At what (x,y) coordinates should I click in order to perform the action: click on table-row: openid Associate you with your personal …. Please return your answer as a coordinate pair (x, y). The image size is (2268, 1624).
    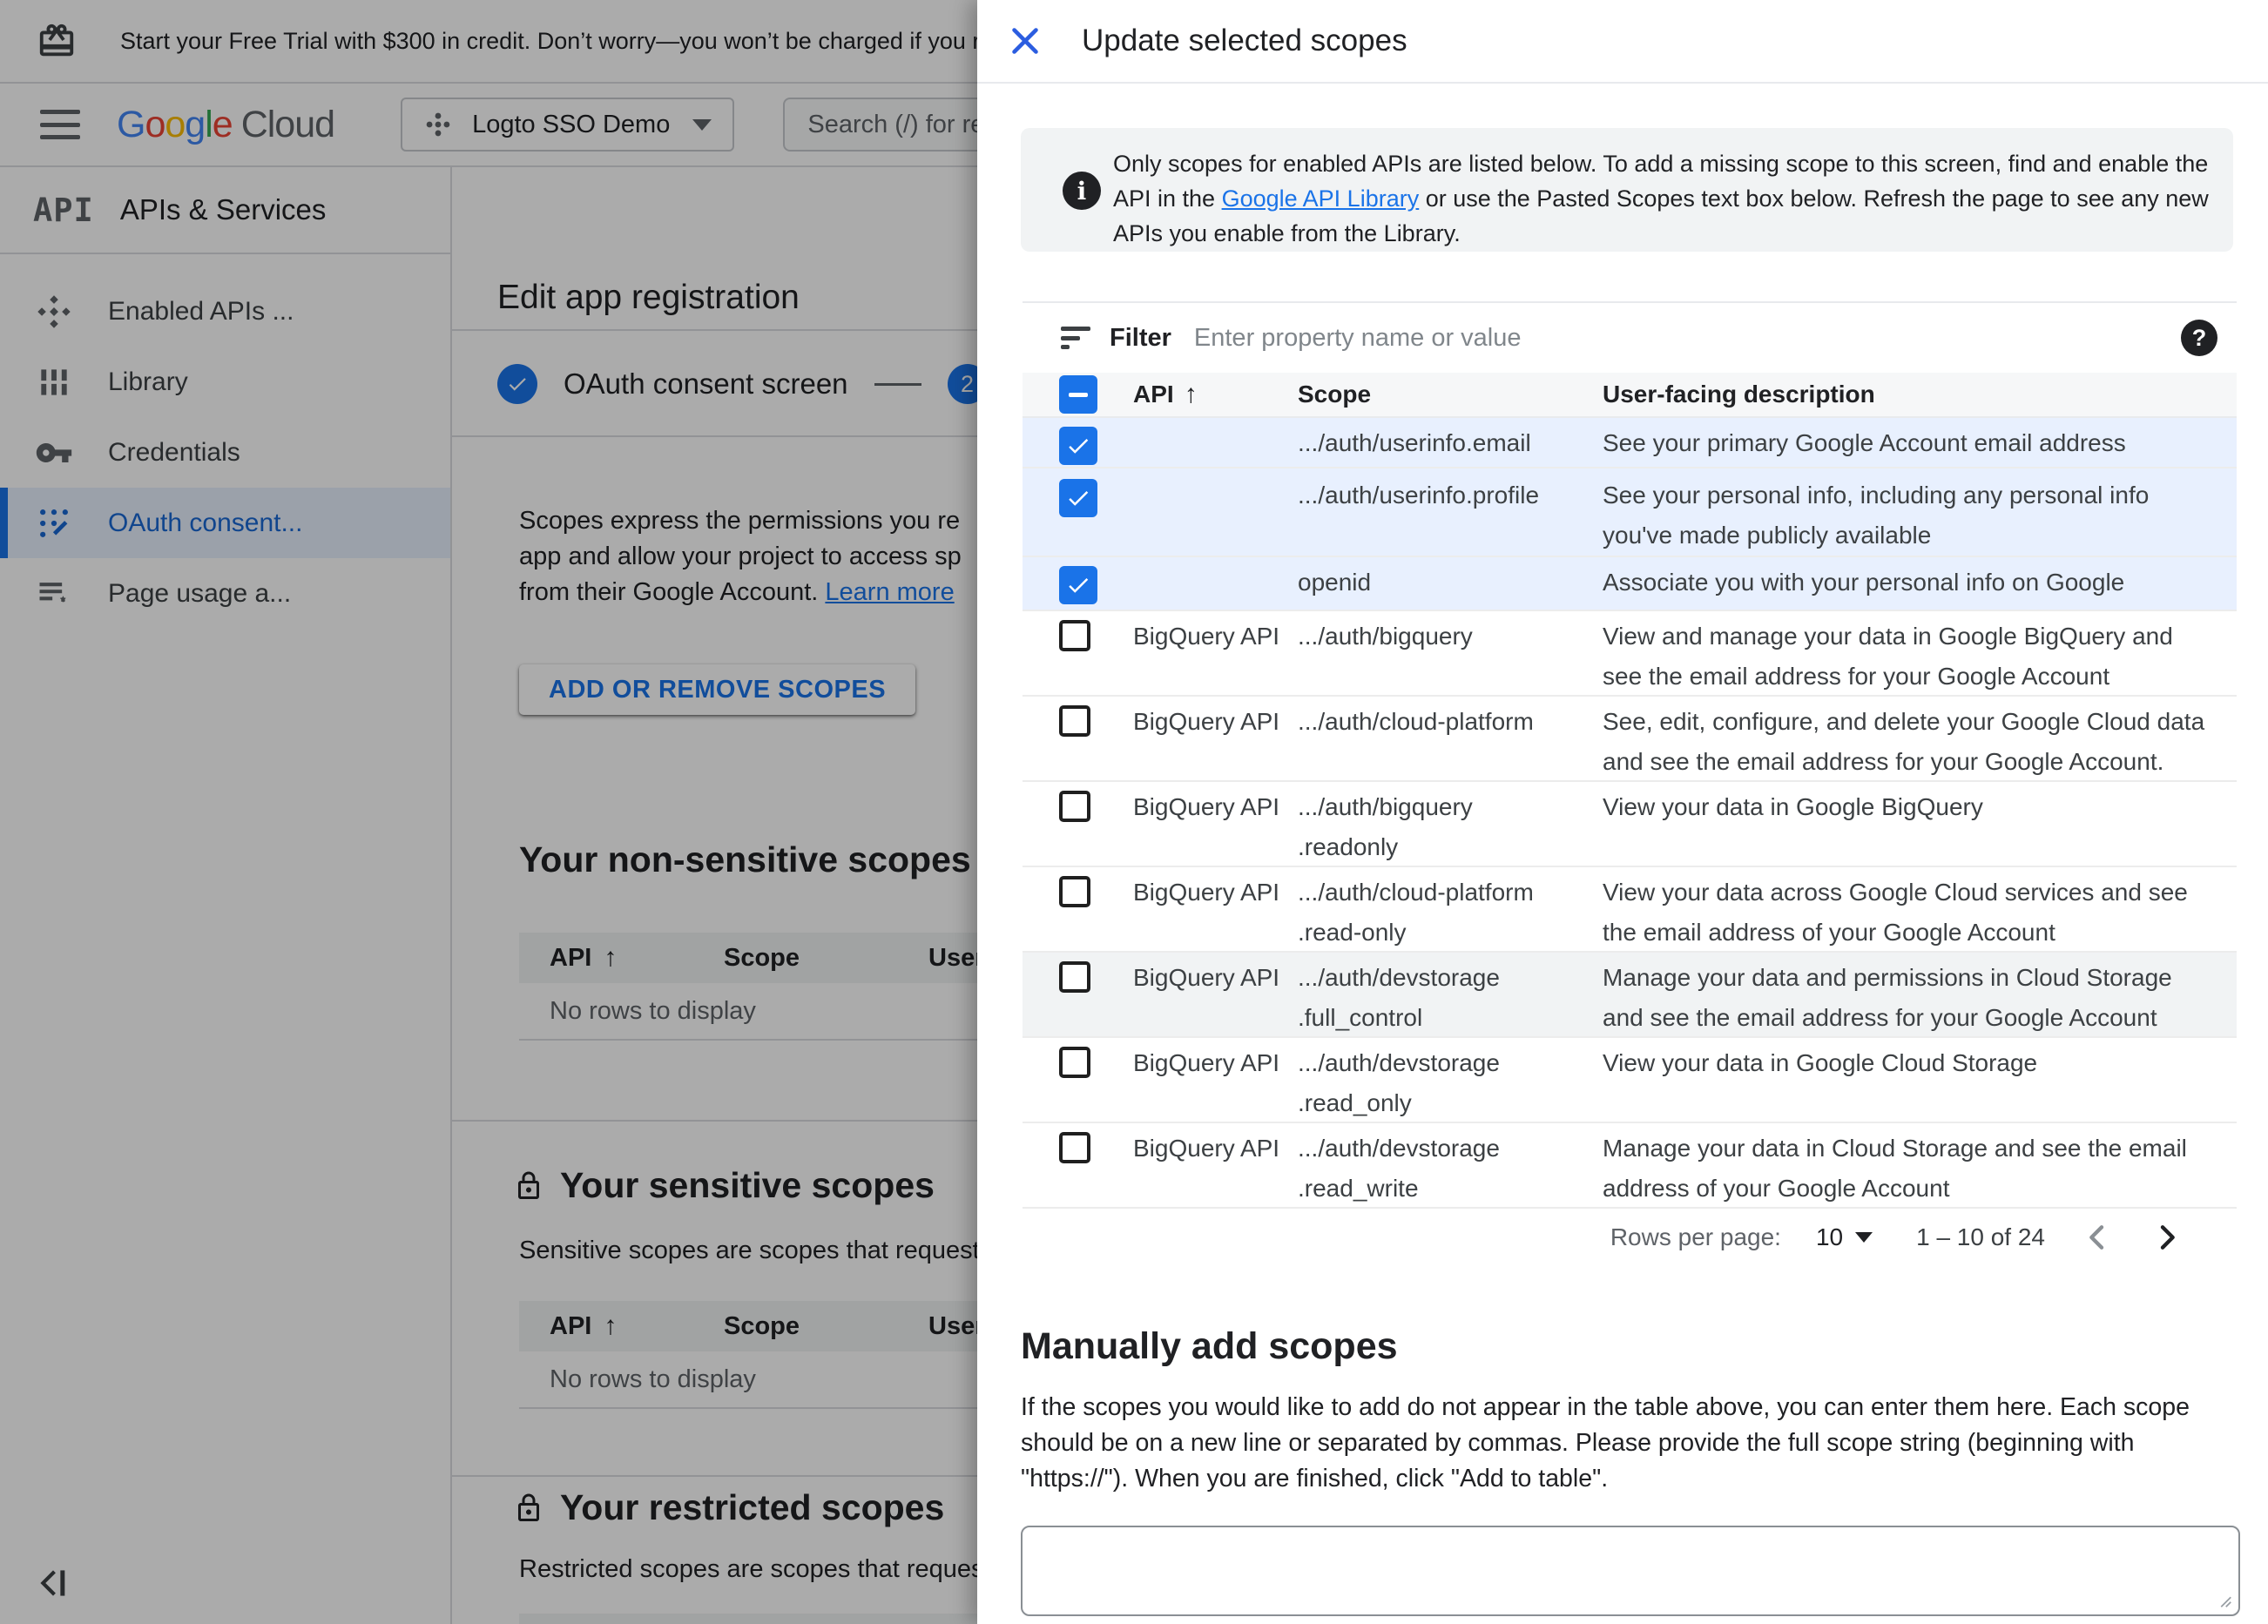
    Looking at the image, I should click on (1630, 584).